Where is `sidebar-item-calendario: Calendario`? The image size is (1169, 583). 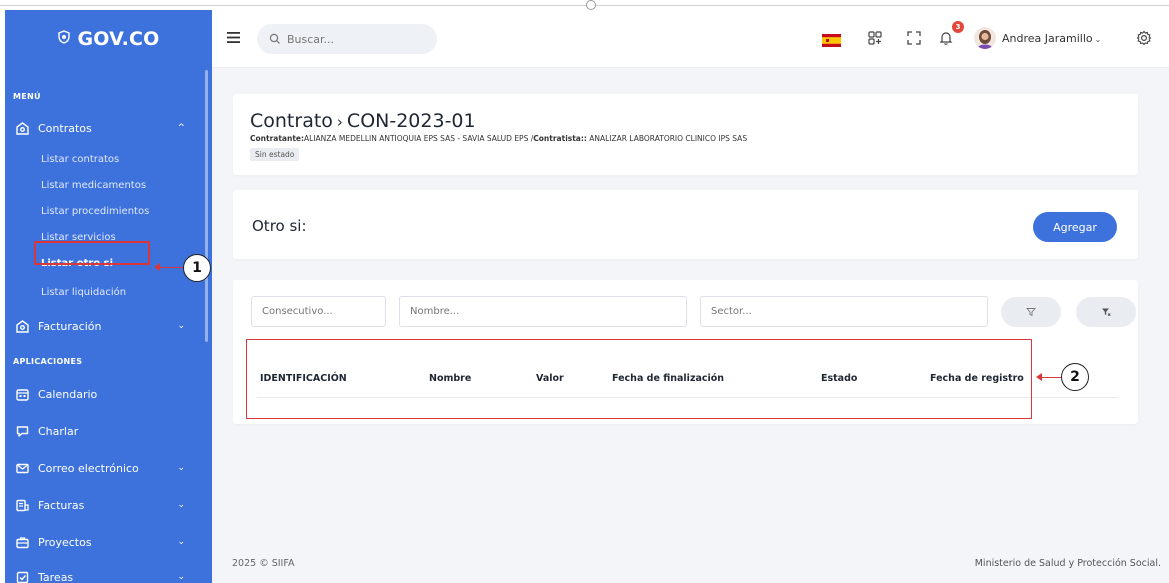
sidebar-item-calendario: Calendario is located at coordinates (100, 394).